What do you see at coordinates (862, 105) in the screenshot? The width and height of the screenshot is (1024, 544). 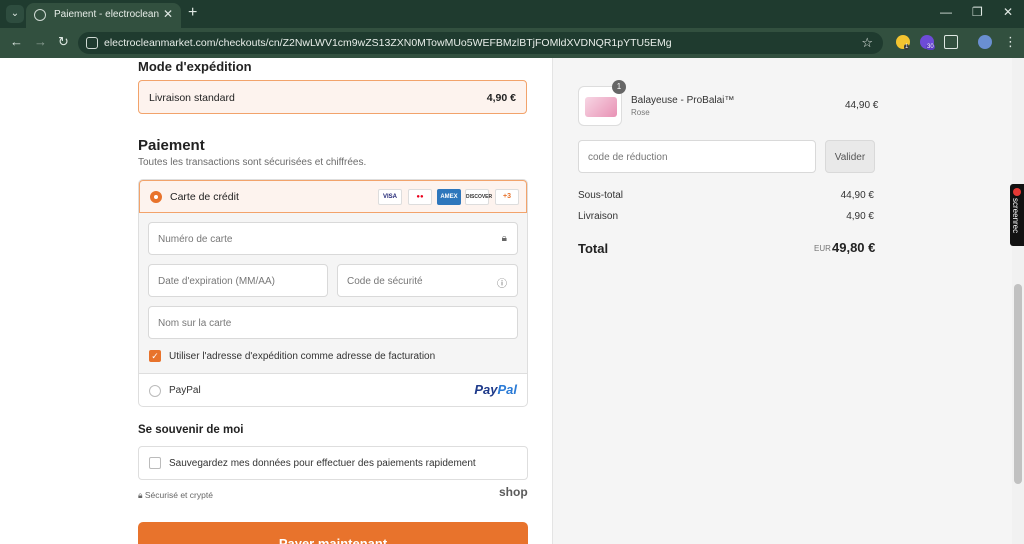 I see `product-price: 44,90 €` at bounding box center [862, 105].